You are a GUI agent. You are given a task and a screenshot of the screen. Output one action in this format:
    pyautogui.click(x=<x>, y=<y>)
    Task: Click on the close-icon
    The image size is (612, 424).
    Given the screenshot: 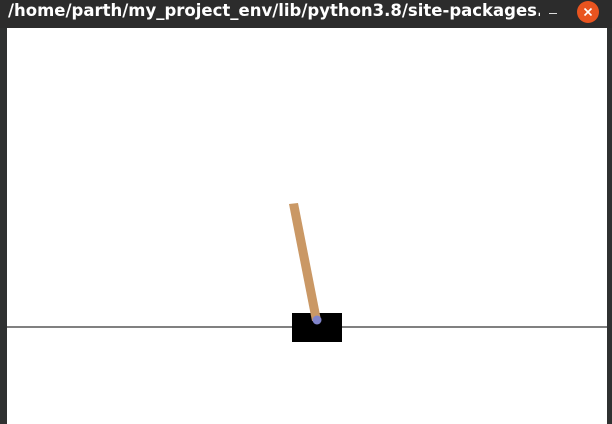 What is the action you would take?
    pyautogui.click(x=588, y=12)
    